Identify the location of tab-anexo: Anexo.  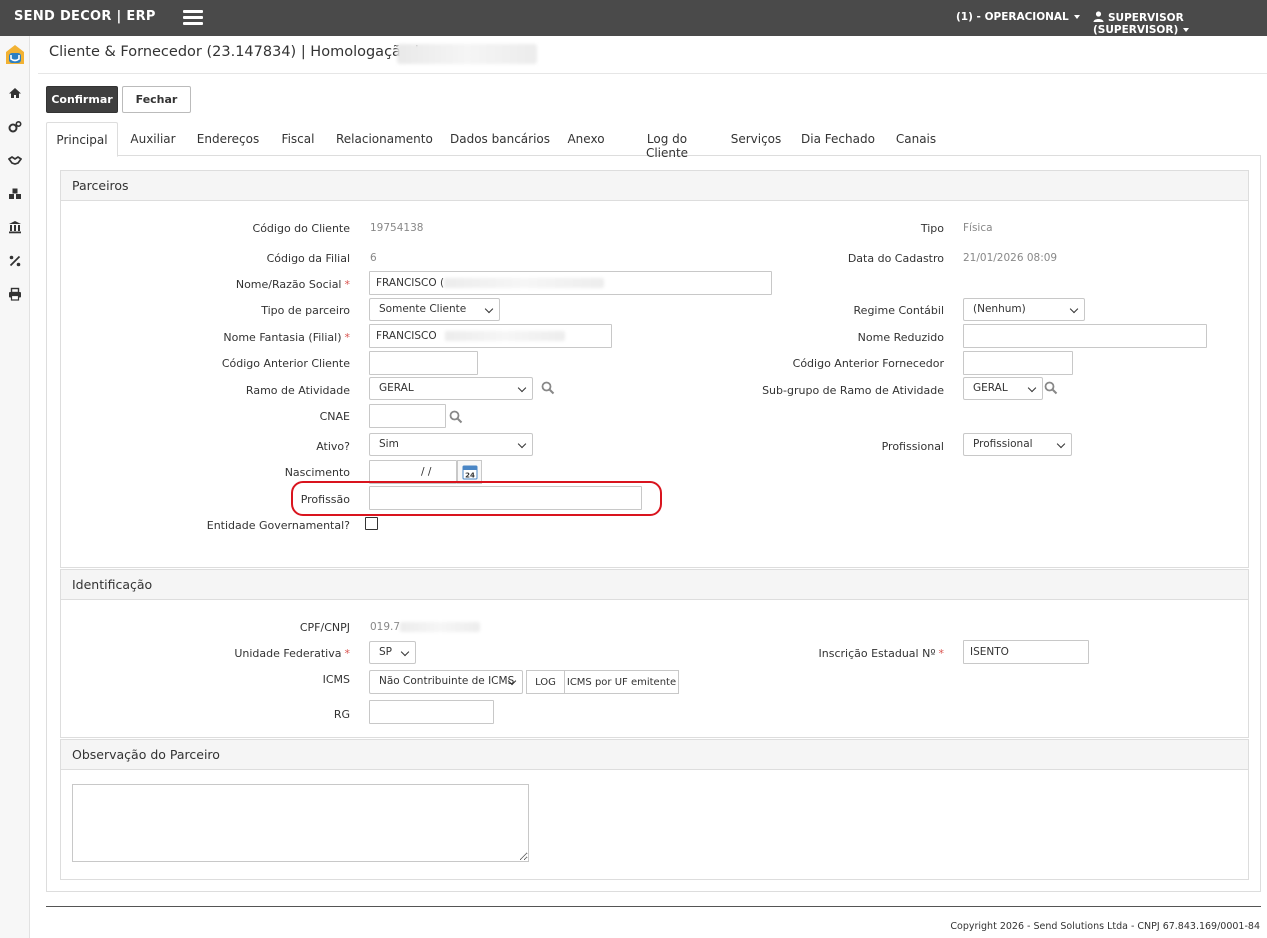
(586, 139).